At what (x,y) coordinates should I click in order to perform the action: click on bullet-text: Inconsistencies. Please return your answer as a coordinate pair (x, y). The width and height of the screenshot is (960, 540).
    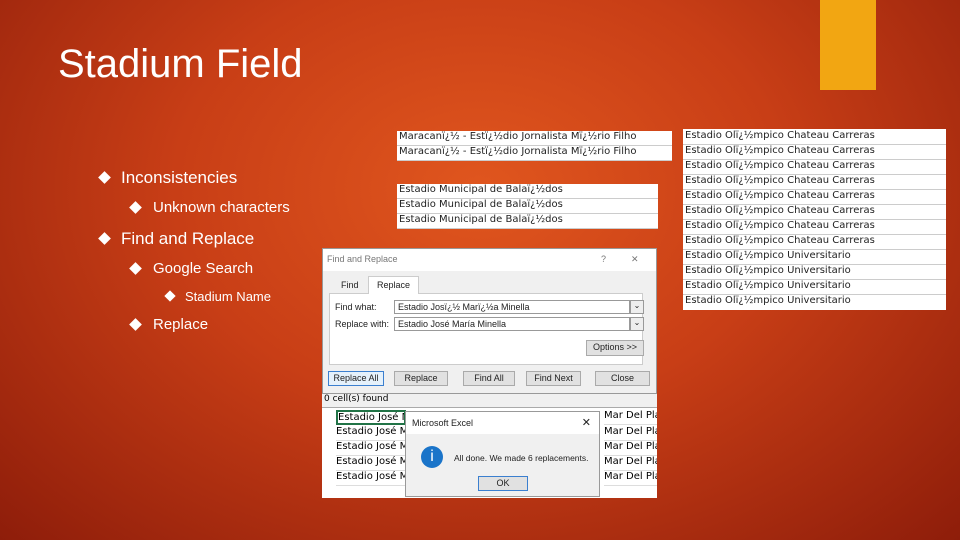
    Looking at the image, I should click on (179, 177).